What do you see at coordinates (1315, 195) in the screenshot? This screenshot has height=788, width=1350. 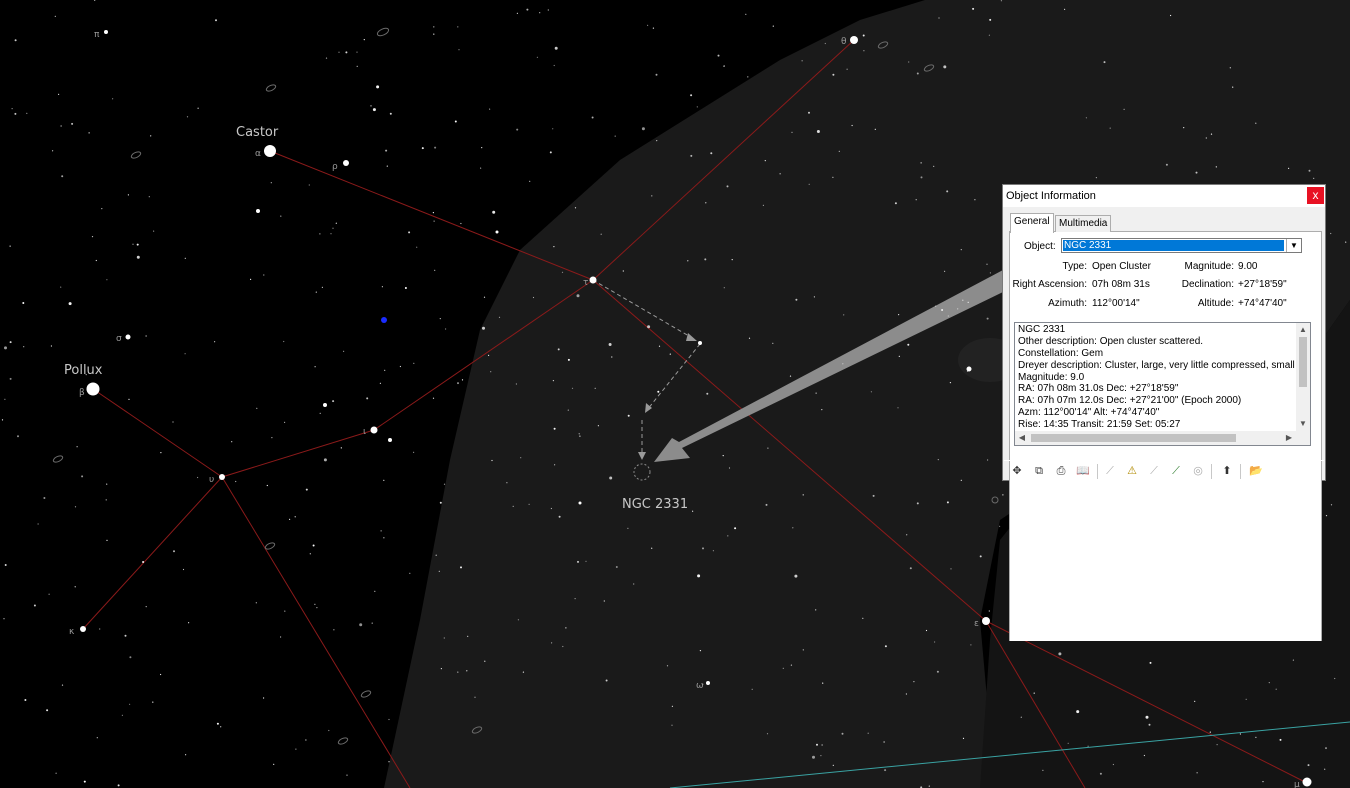 I see `close-button: x` at bounding box center [1315, 195].